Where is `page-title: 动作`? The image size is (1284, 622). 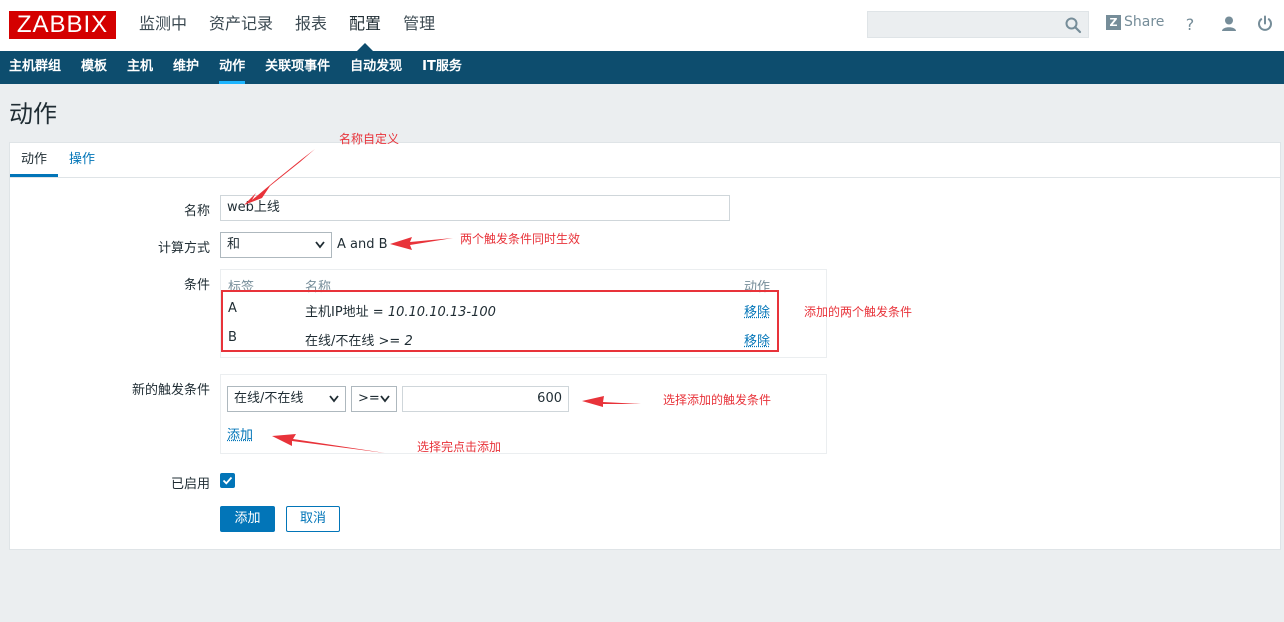
page-title: 动作 is located at coordinates (33, 114).